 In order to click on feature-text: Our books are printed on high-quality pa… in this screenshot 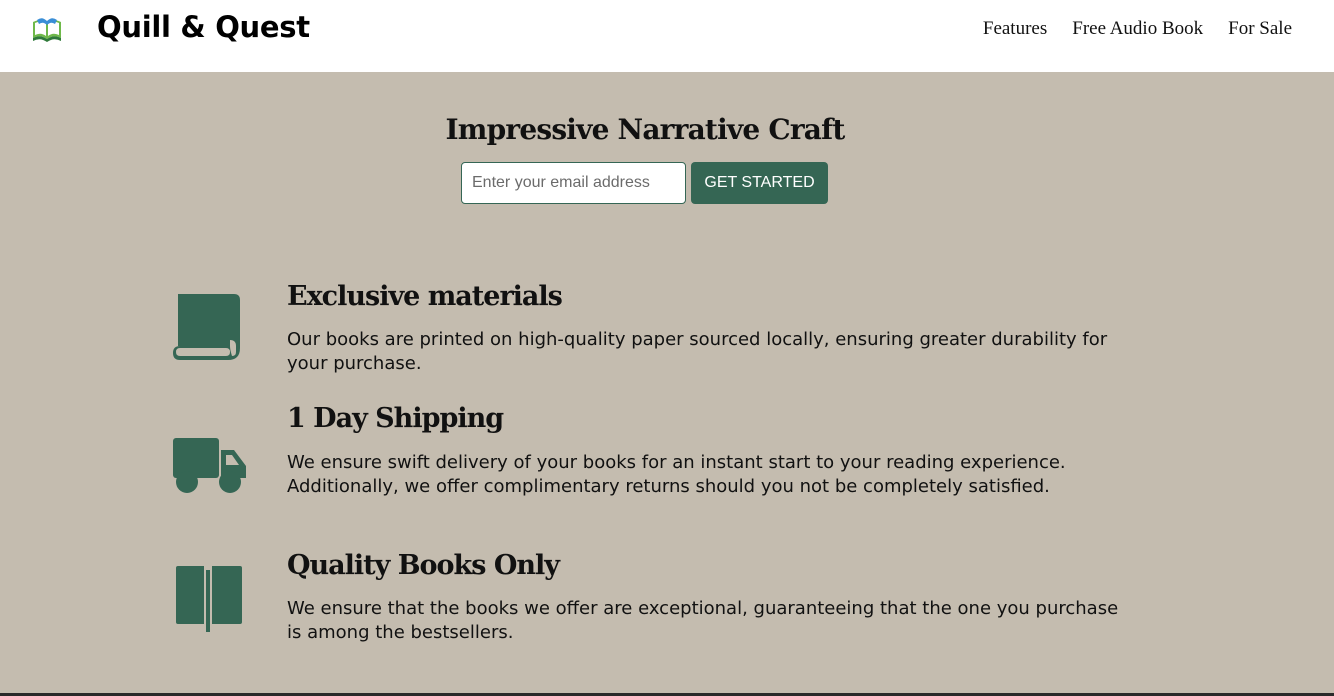, I will do `click(697, 351)`.